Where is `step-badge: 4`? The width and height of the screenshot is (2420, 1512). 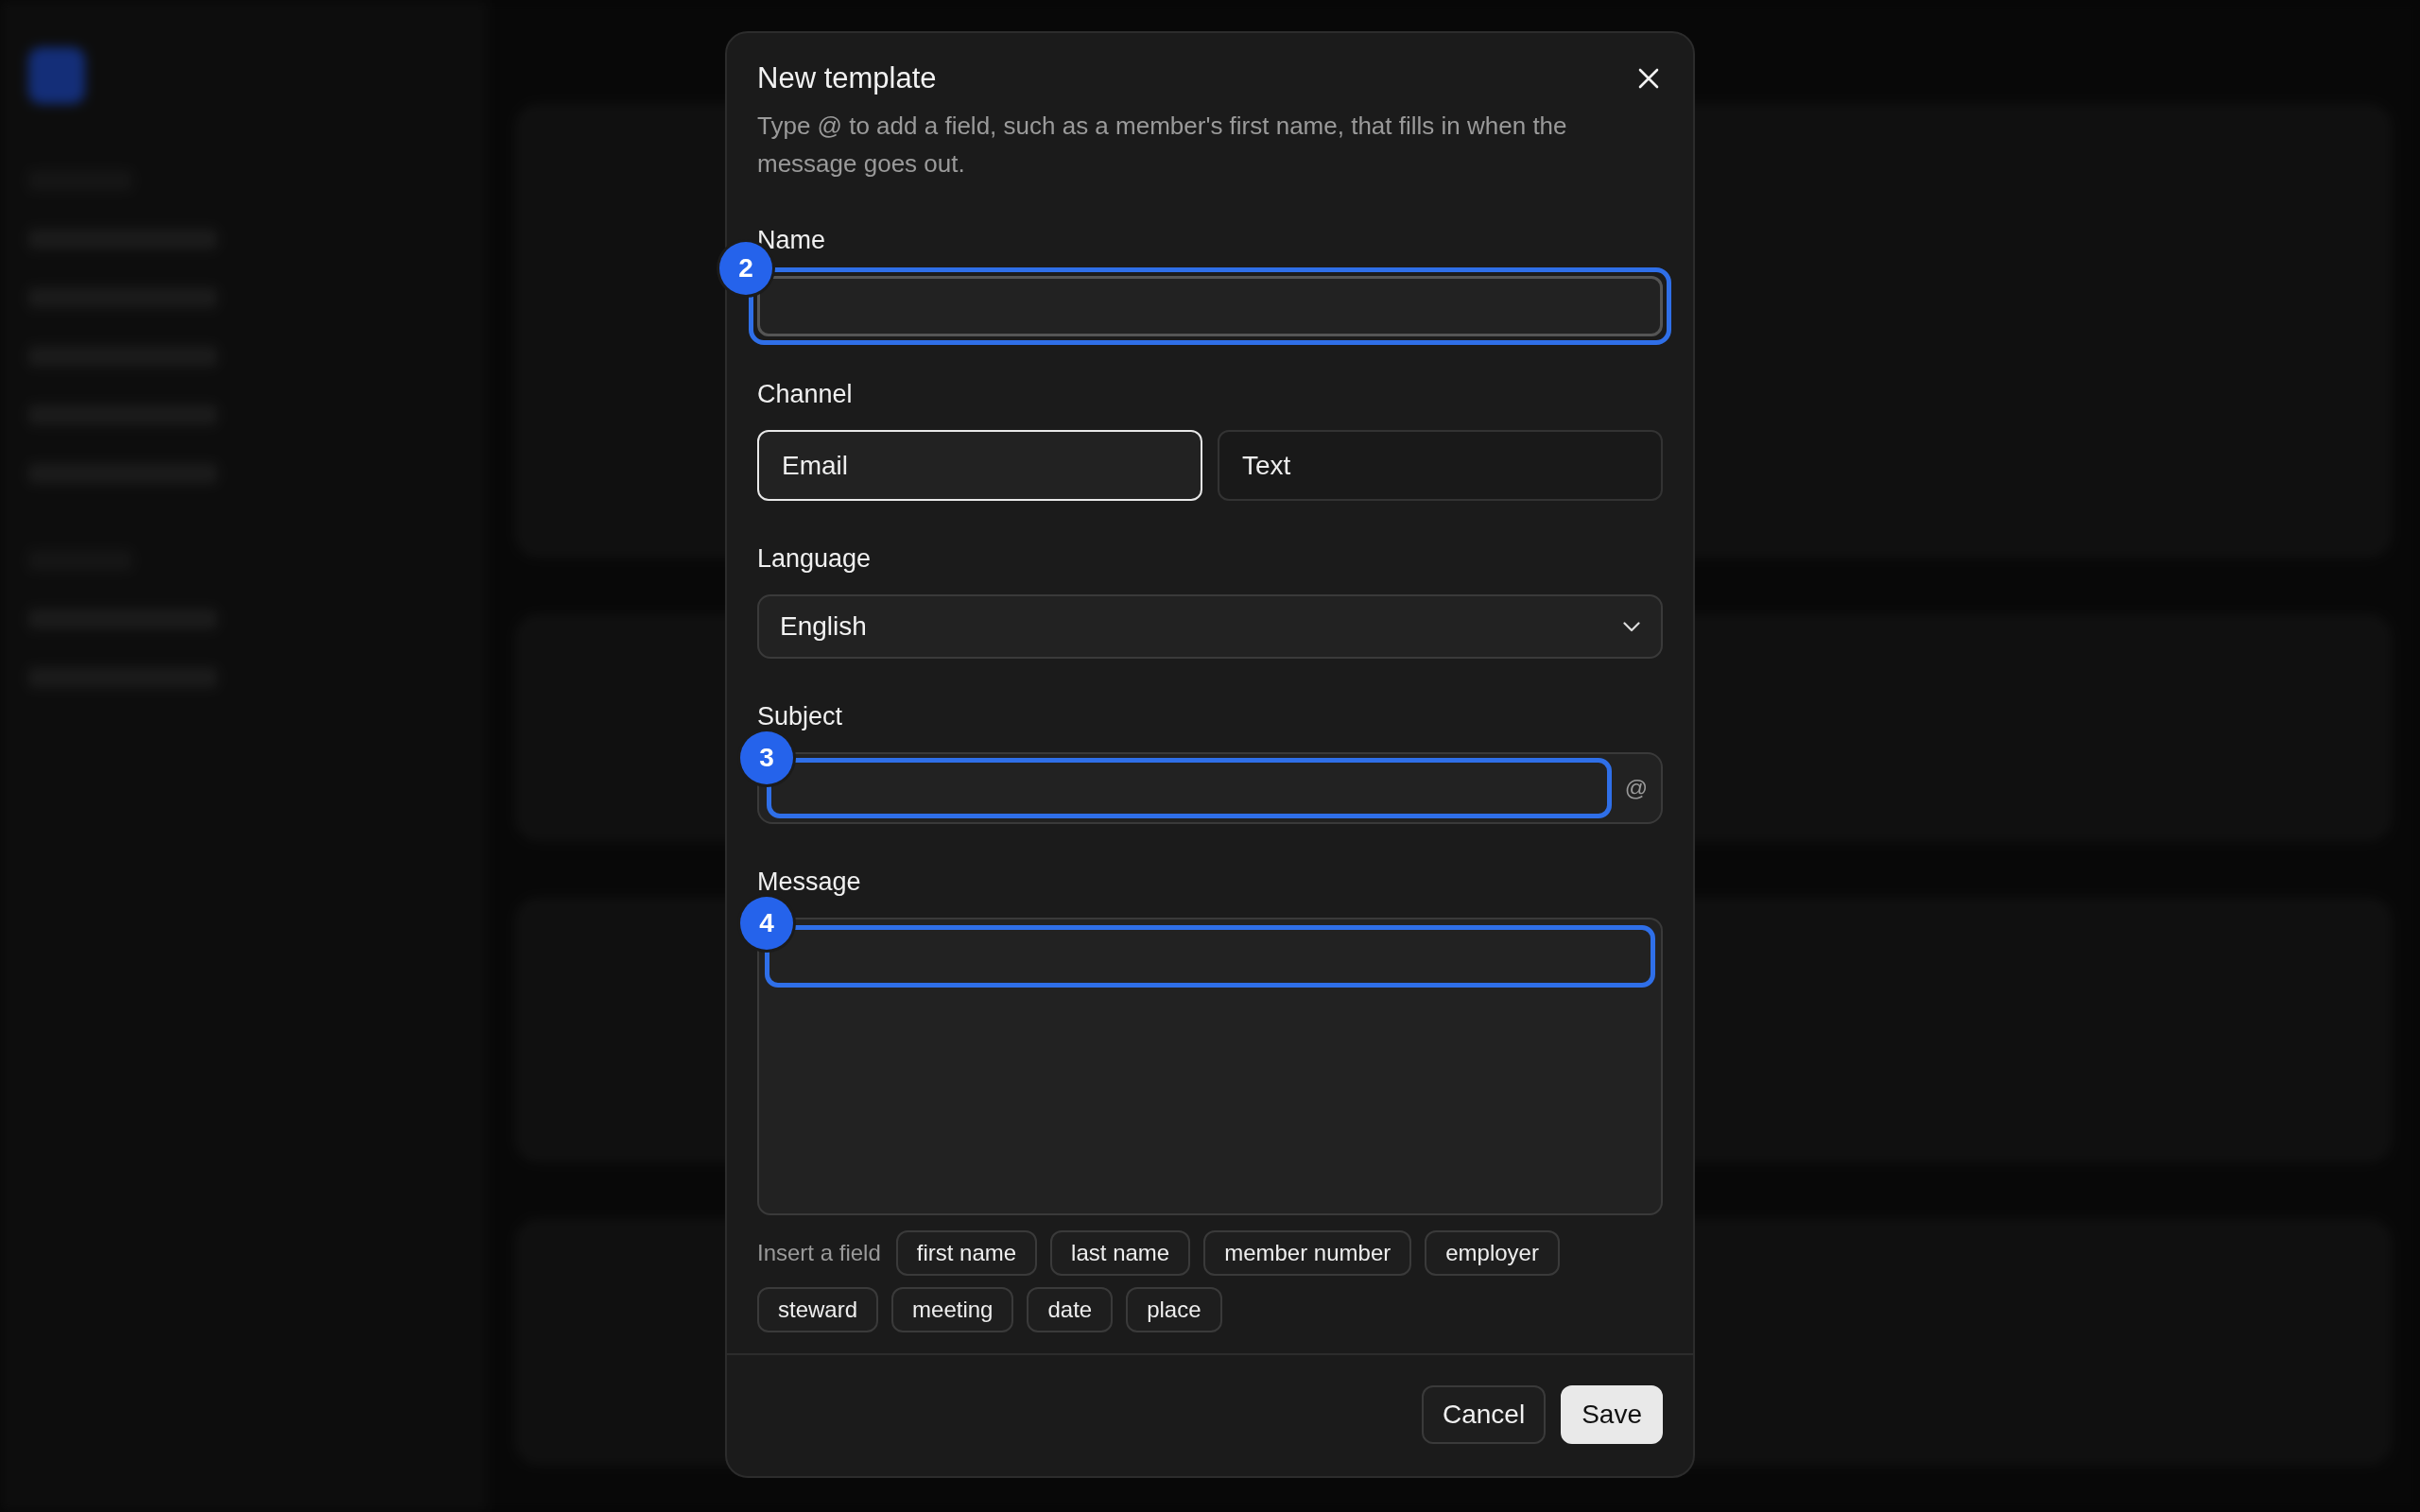
step-badge: 4 is located at coordinates (767, 923).